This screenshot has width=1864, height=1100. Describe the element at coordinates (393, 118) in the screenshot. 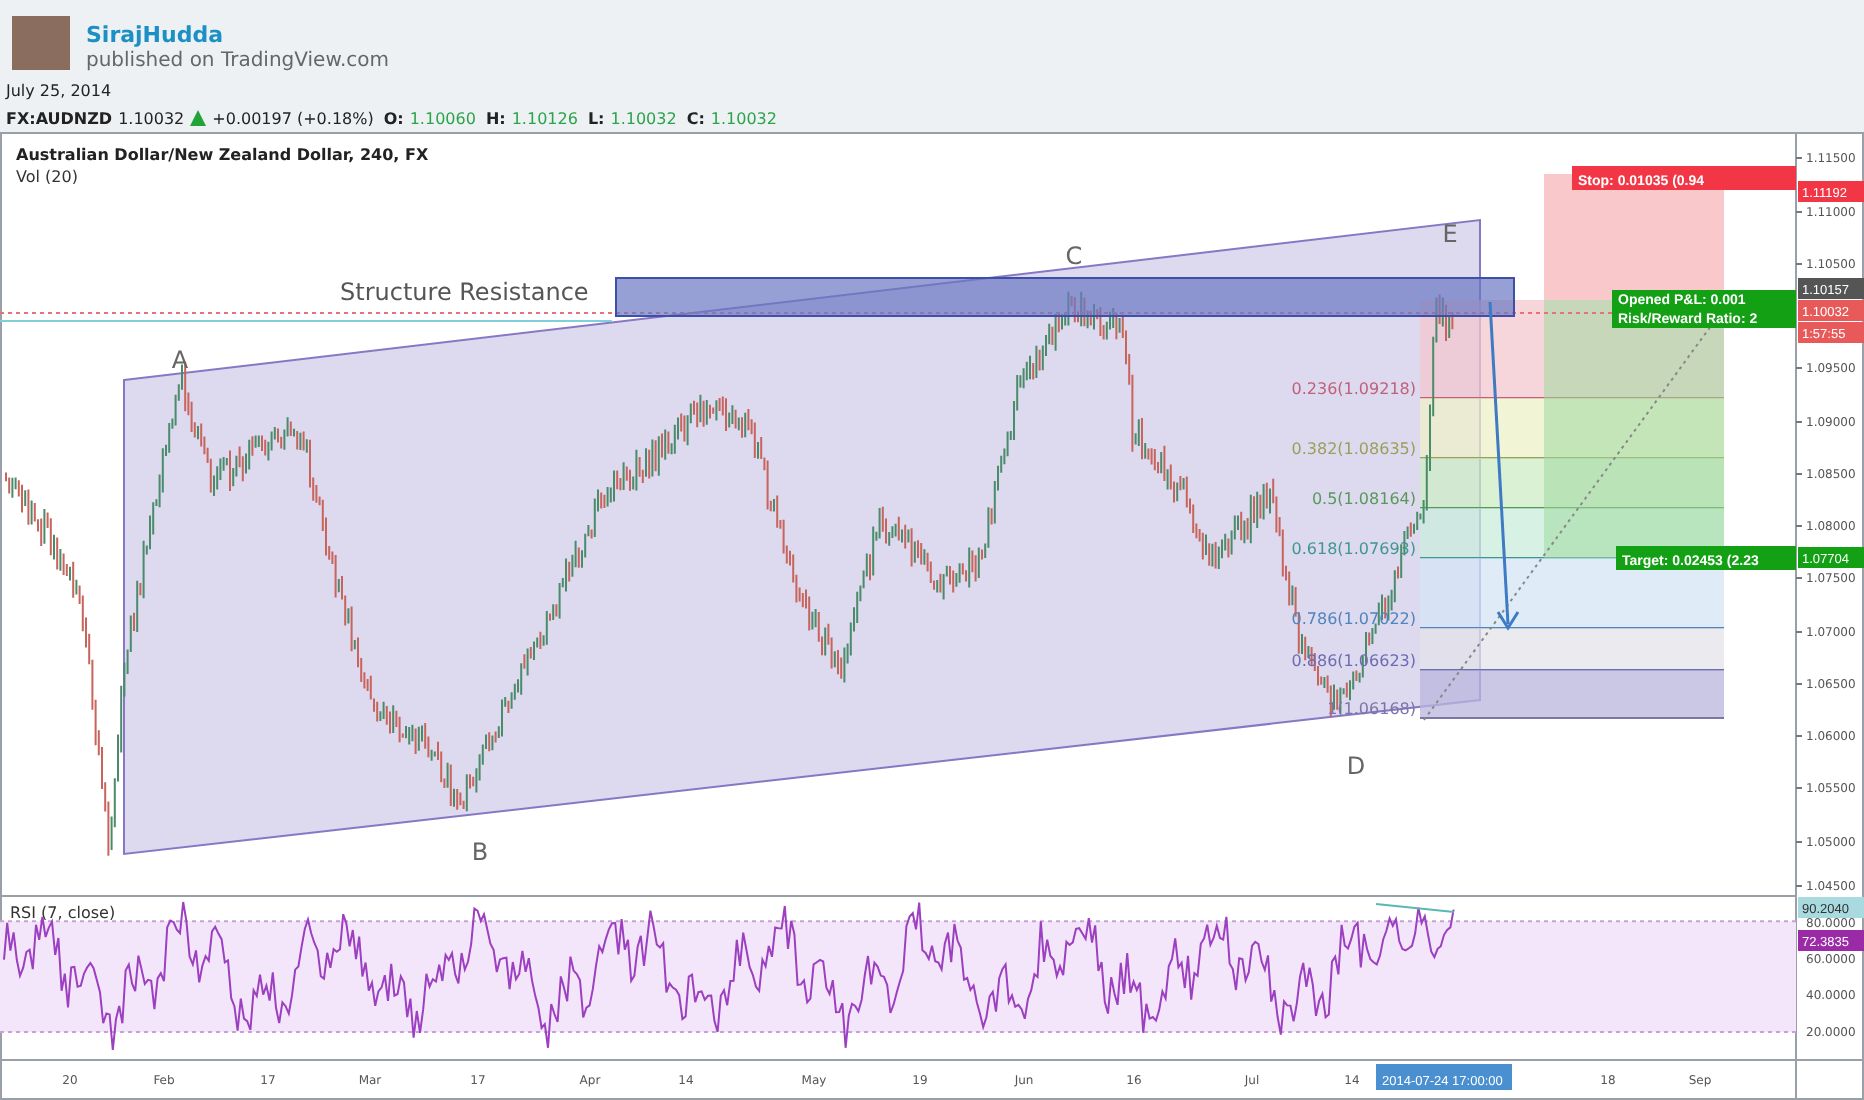

I see `ohlc-label: O:` at that location.